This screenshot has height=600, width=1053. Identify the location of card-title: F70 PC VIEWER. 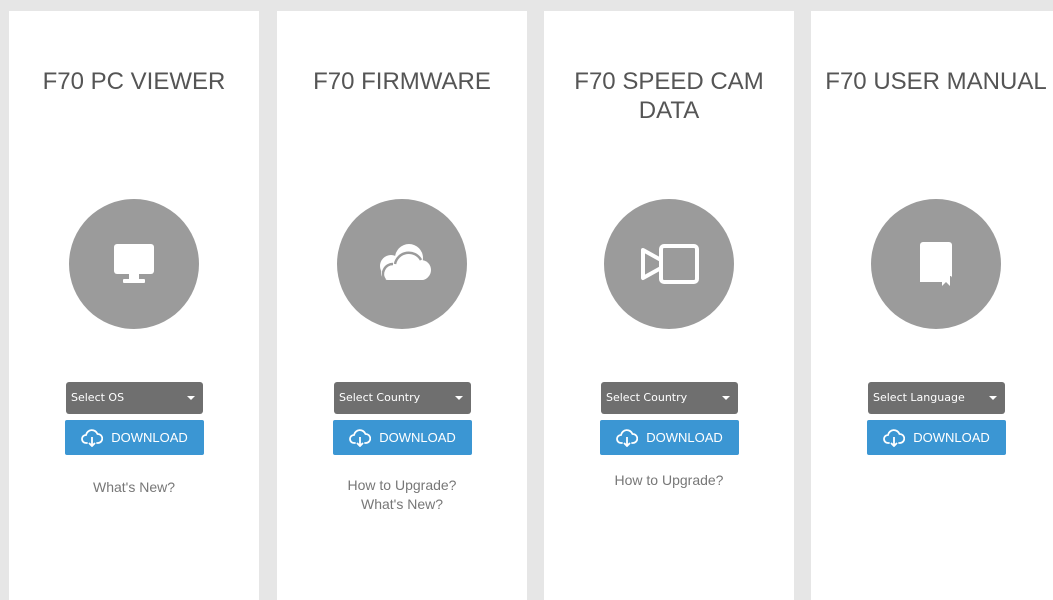
(134, 81).